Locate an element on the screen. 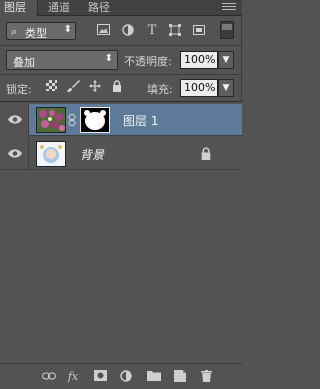 The width and height of the screenshot is (320, 389). tab-layers: 图层 is located at coordinates (19, 8).